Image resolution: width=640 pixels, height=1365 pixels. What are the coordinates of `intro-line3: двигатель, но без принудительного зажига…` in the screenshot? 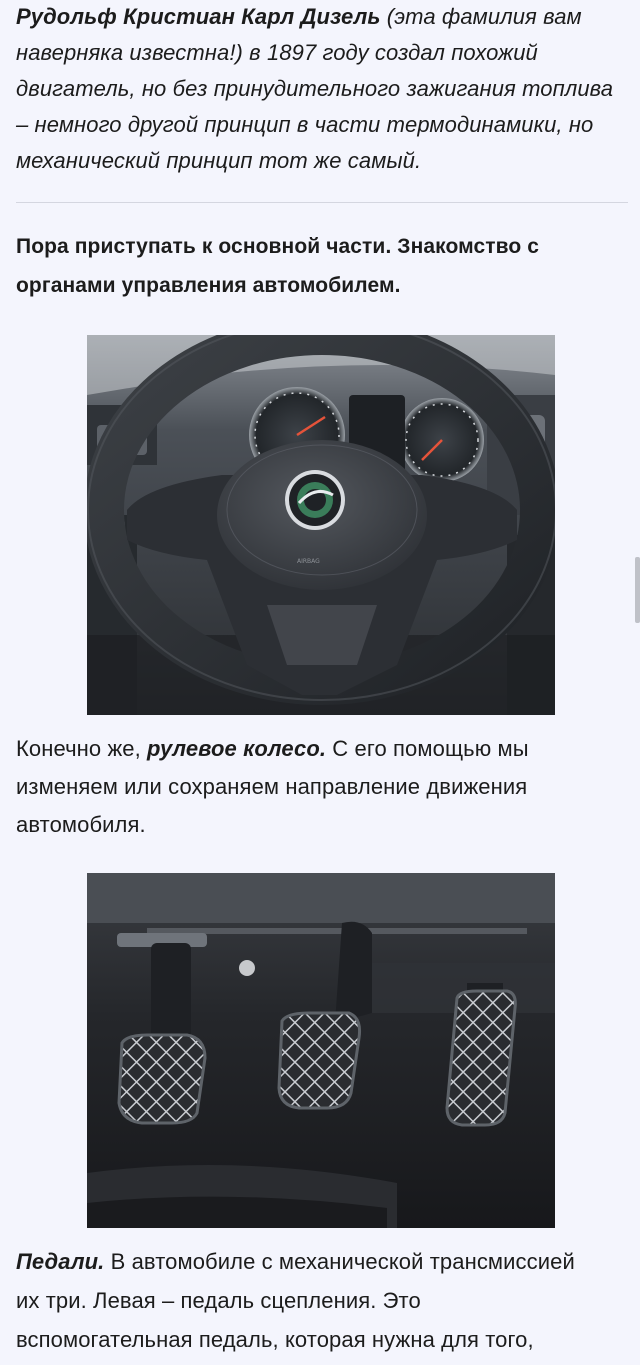 It's located at (315, 88).